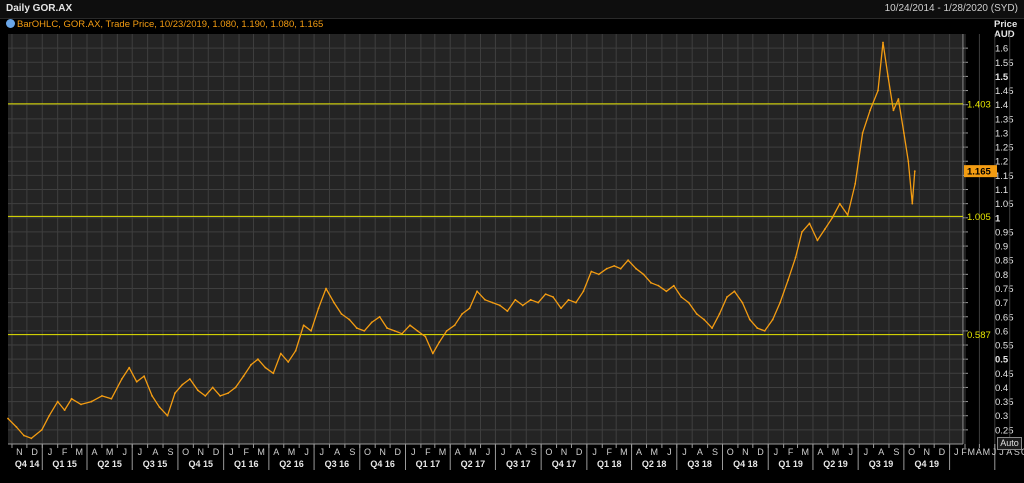 Image resolution: width=1024 pixels, height=483 pixels. What do you see at coordinates (1004, 261) in the screenshot?
I see `y-tick-label: 0.85` at bounding box center [1004, 261].